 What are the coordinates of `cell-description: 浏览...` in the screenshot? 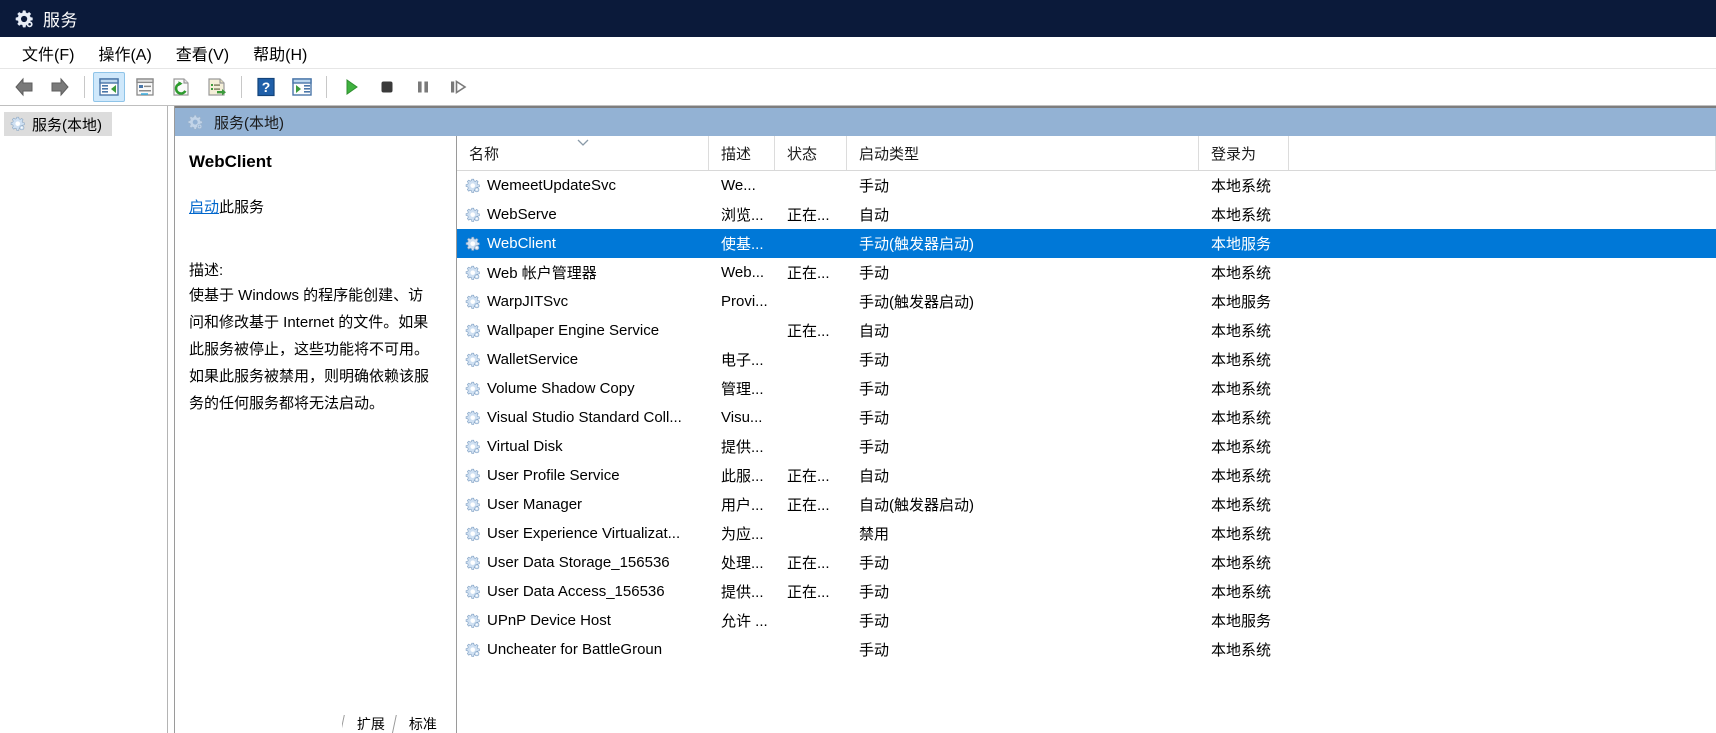 It's located at (742, 215).